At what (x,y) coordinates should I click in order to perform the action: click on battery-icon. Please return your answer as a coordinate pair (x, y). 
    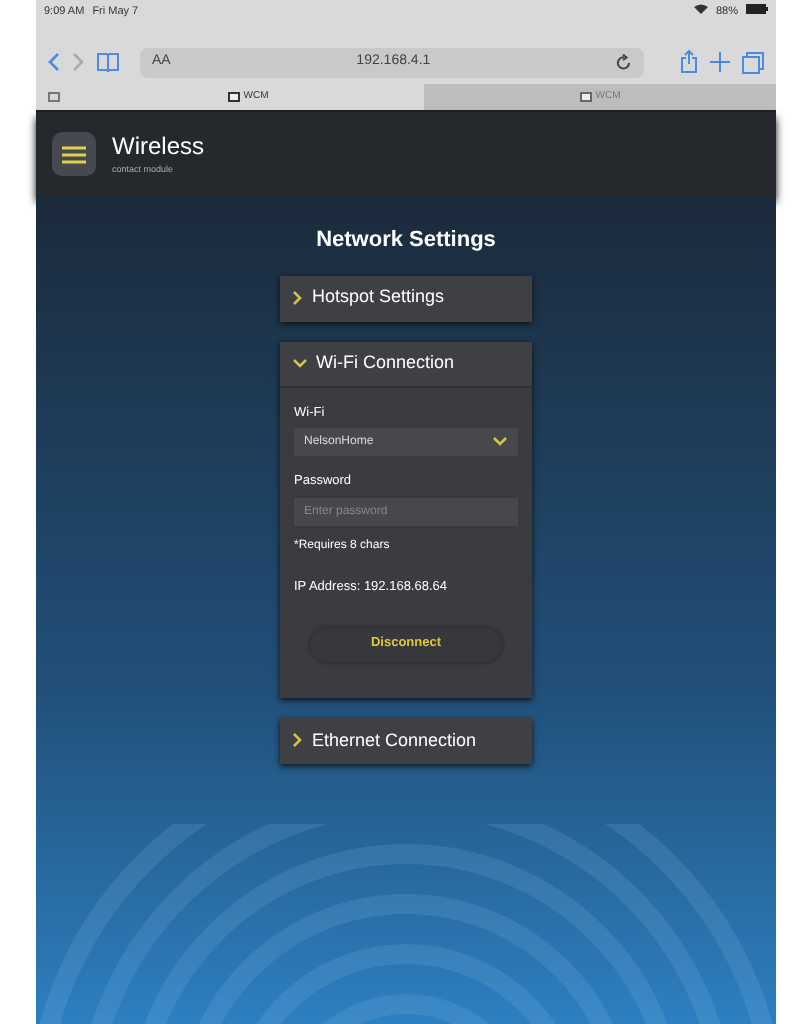
    Looking at the image, I should click on (757, 9).